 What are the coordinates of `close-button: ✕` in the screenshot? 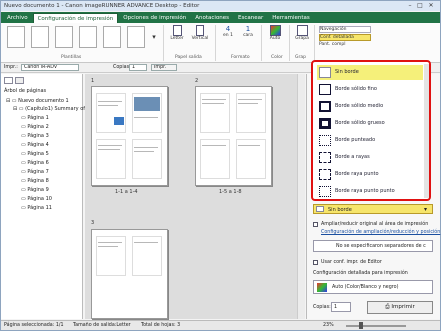 It's located at (431, 5).